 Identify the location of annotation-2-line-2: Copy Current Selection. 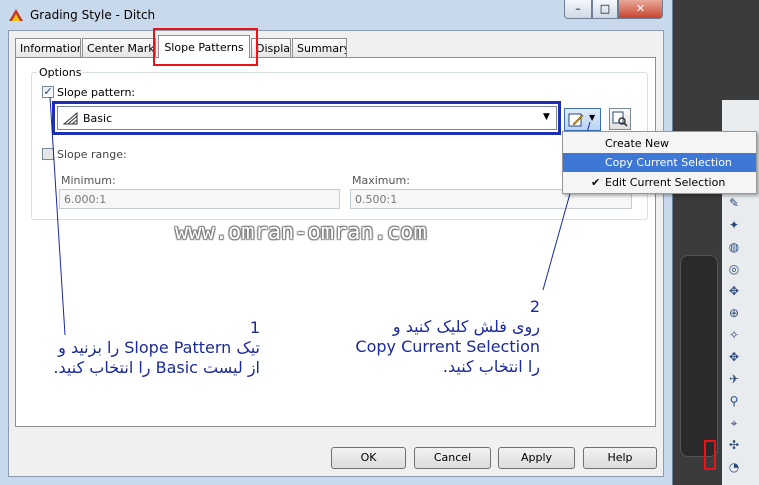
(447, 346).